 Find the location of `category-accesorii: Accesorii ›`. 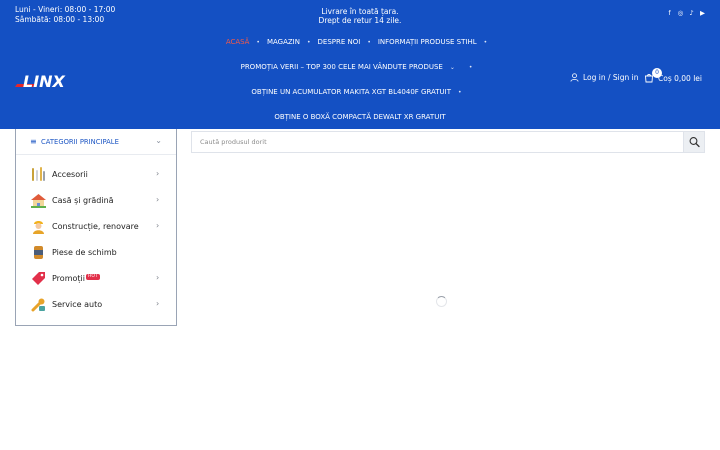

category-accesorii: Accesorii › is located at coordinates (96, 175).